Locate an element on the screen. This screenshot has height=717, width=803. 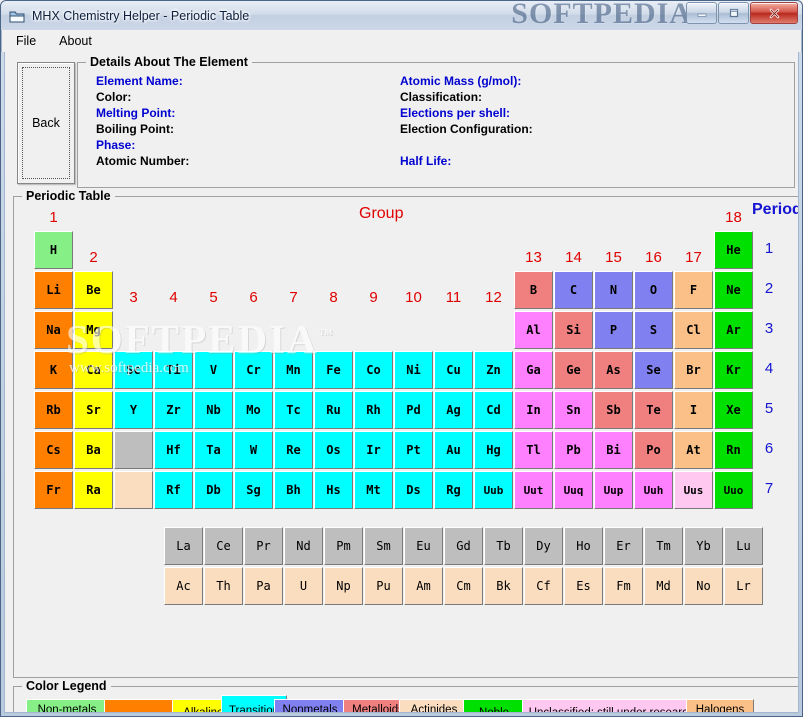
legend-item-halogens: Halogens is located at coordinates (720, 705).